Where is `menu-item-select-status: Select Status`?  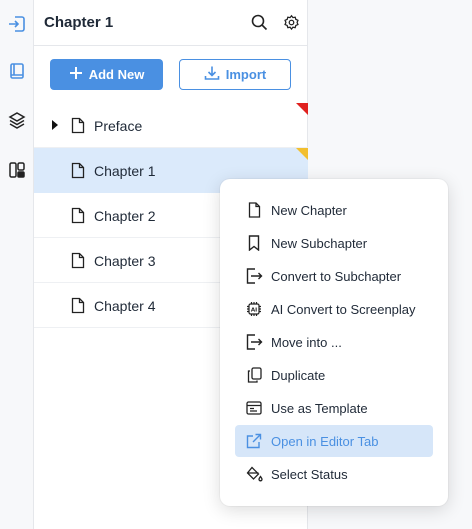 menu-item-select-status: Select Status is located at coordinates (334, 474).